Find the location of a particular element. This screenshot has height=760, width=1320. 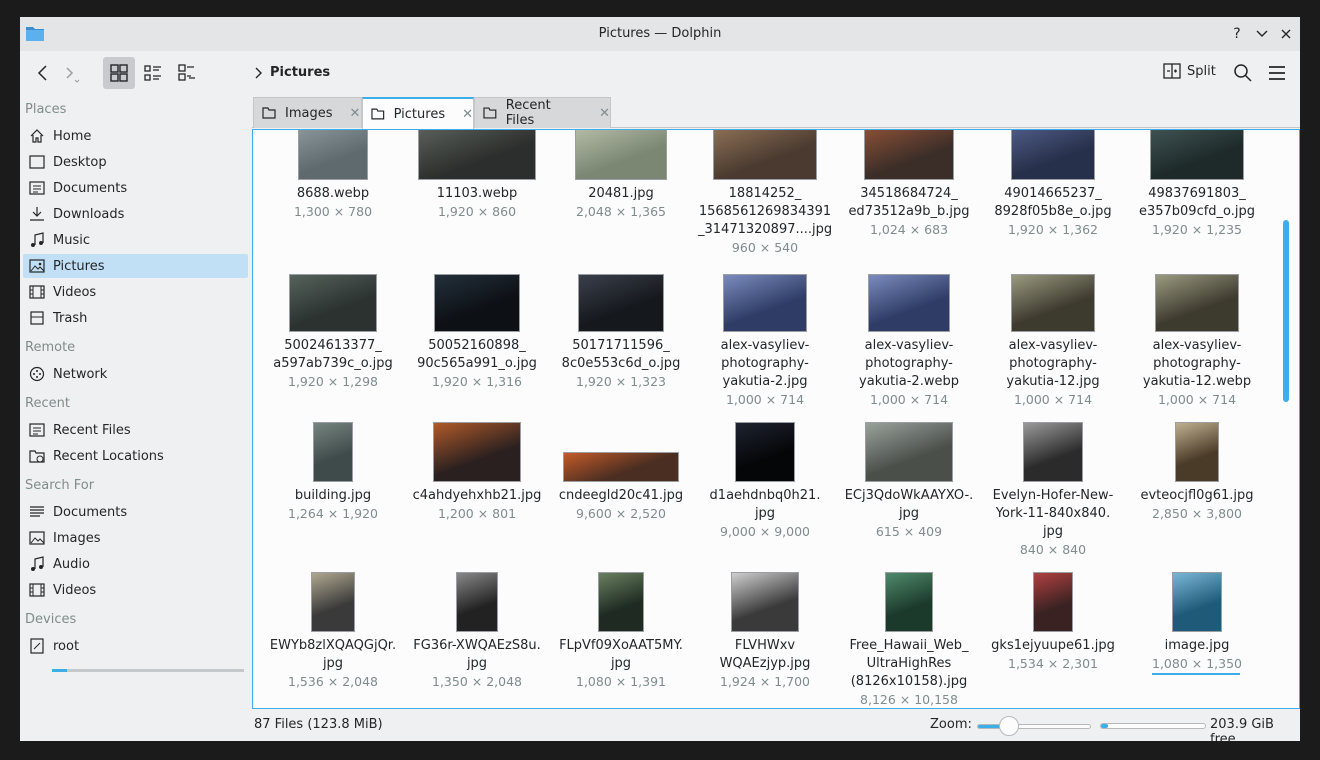

zoom-slider is located at coordinates (1034, 726).